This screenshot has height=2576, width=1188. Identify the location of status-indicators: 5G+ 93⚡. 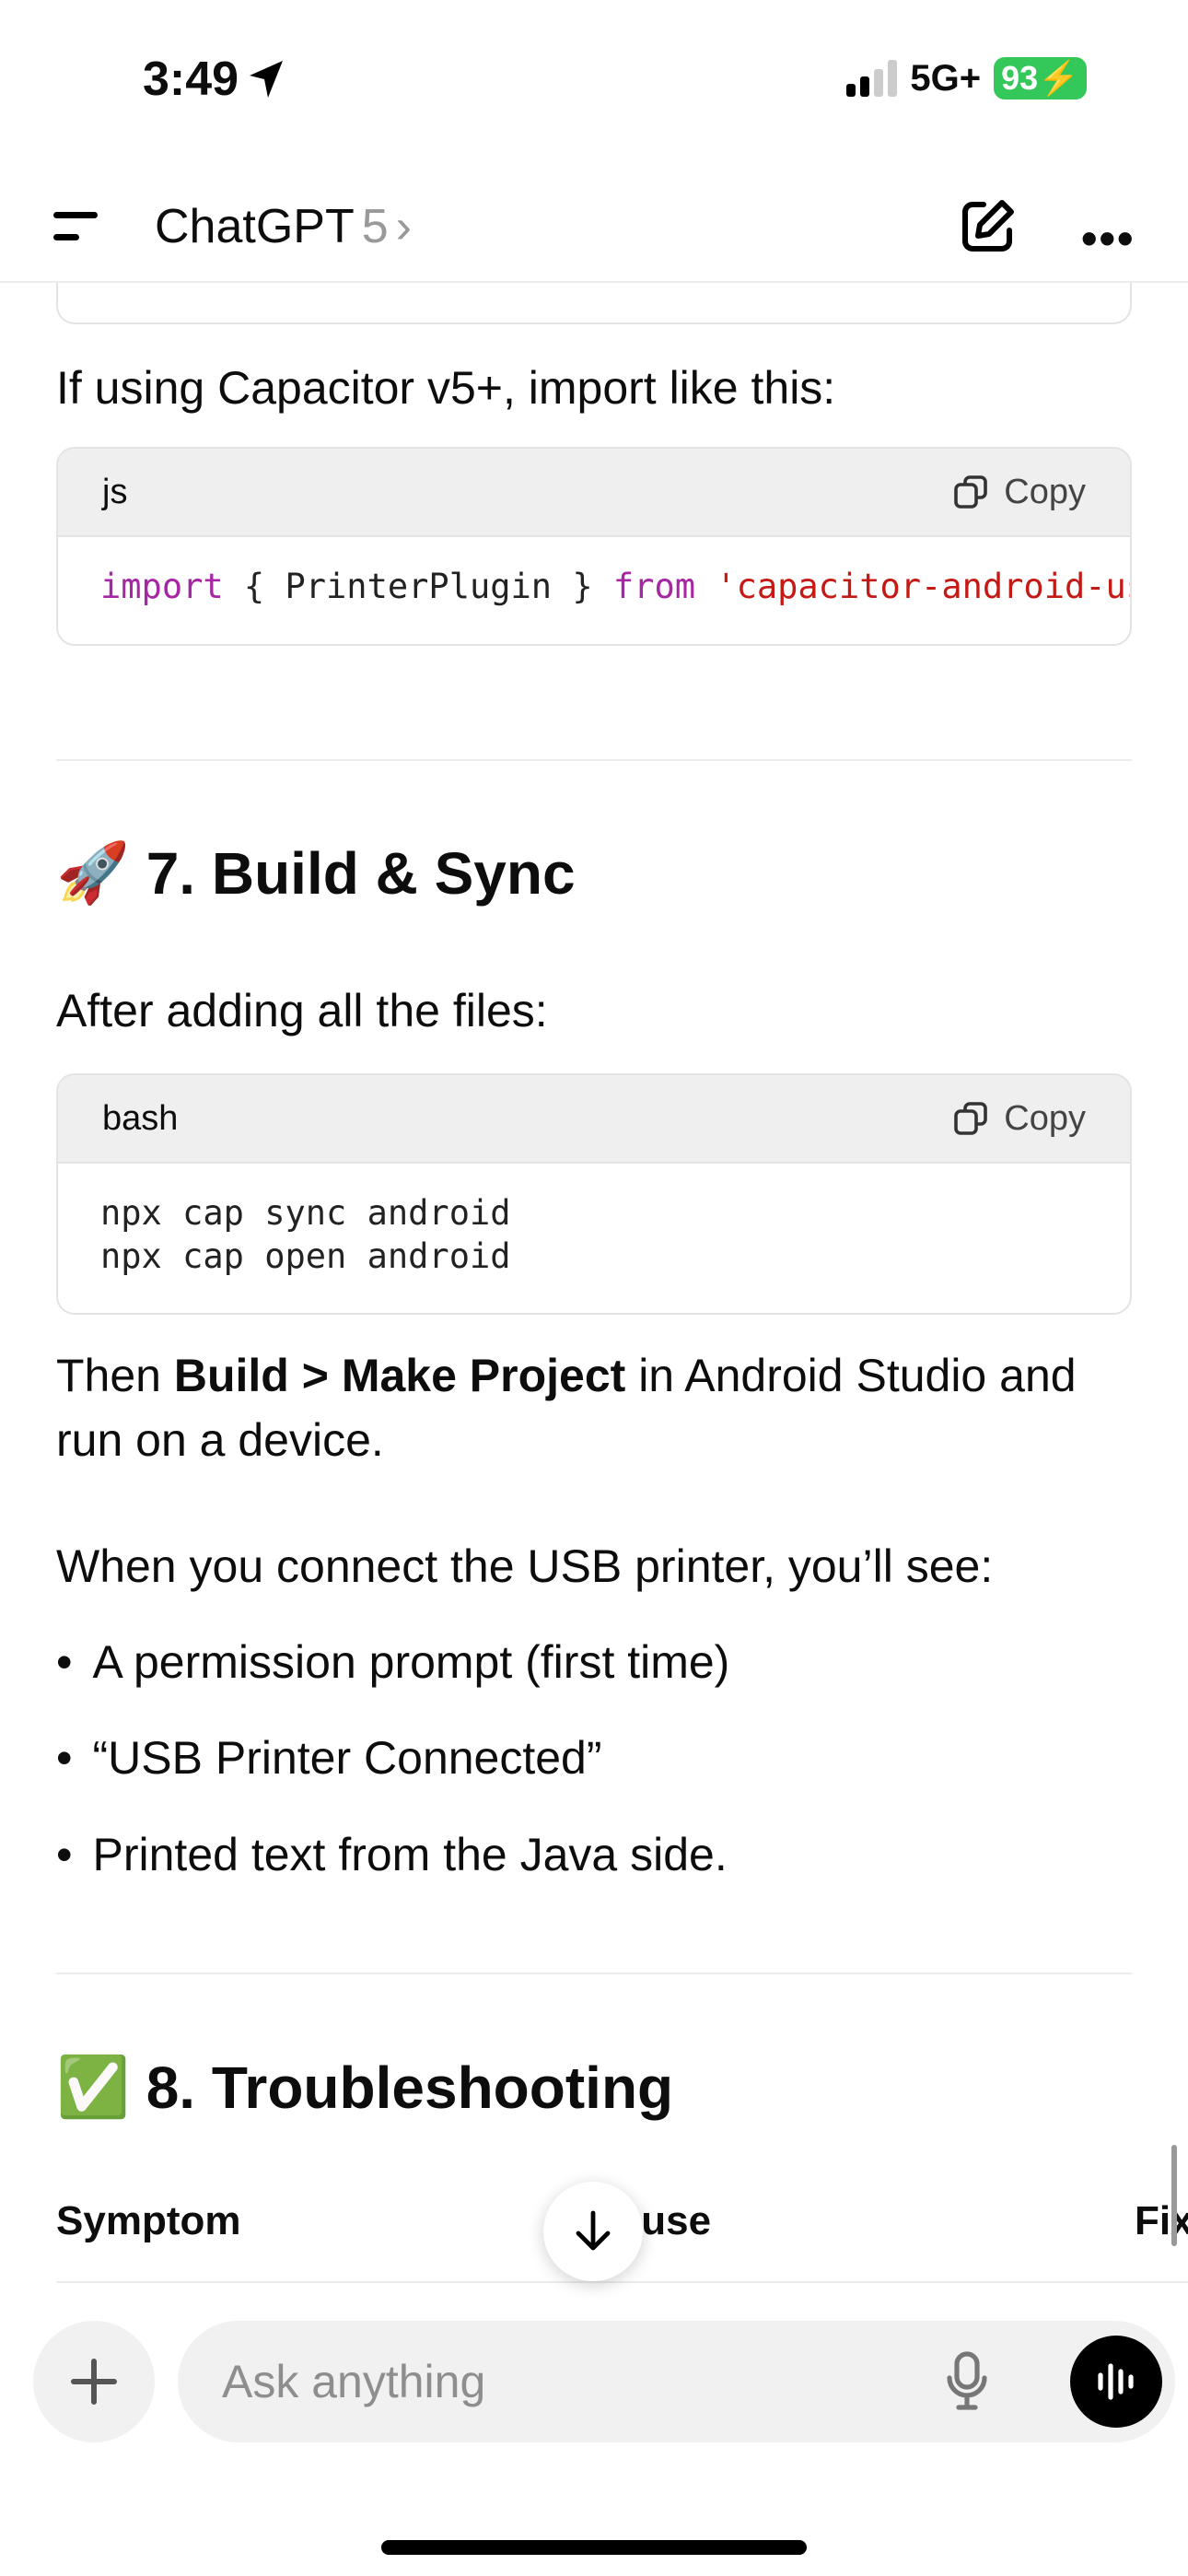
(967, 78).